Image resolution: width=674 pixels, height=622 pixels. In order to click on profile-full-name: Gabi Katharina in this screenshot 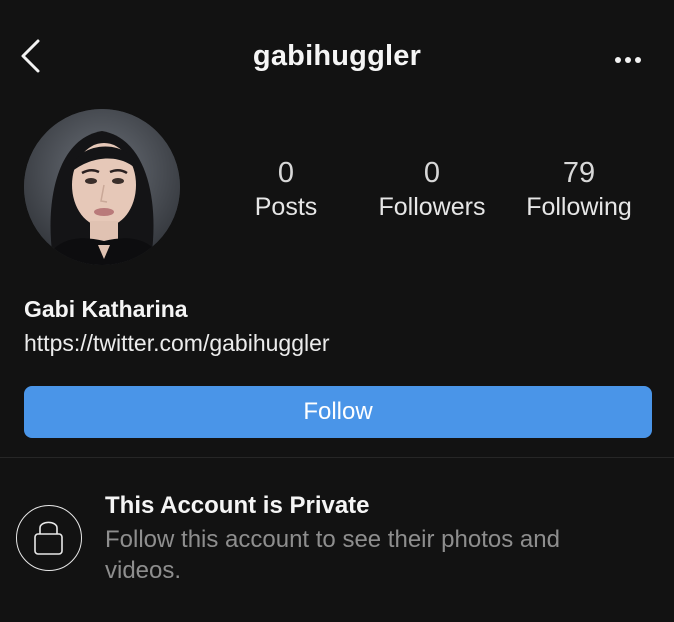, I will do `click(106, 309)`.